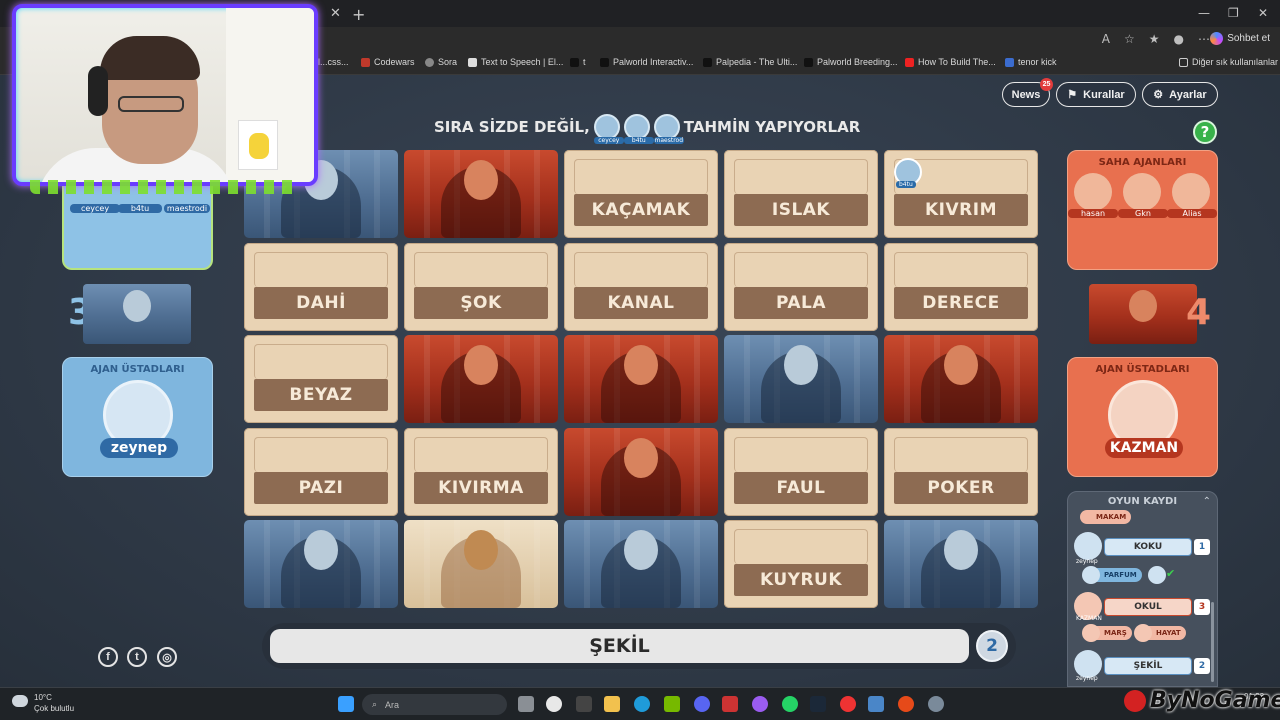  I want to click on word-card: ŞOK, so click(481, 286).